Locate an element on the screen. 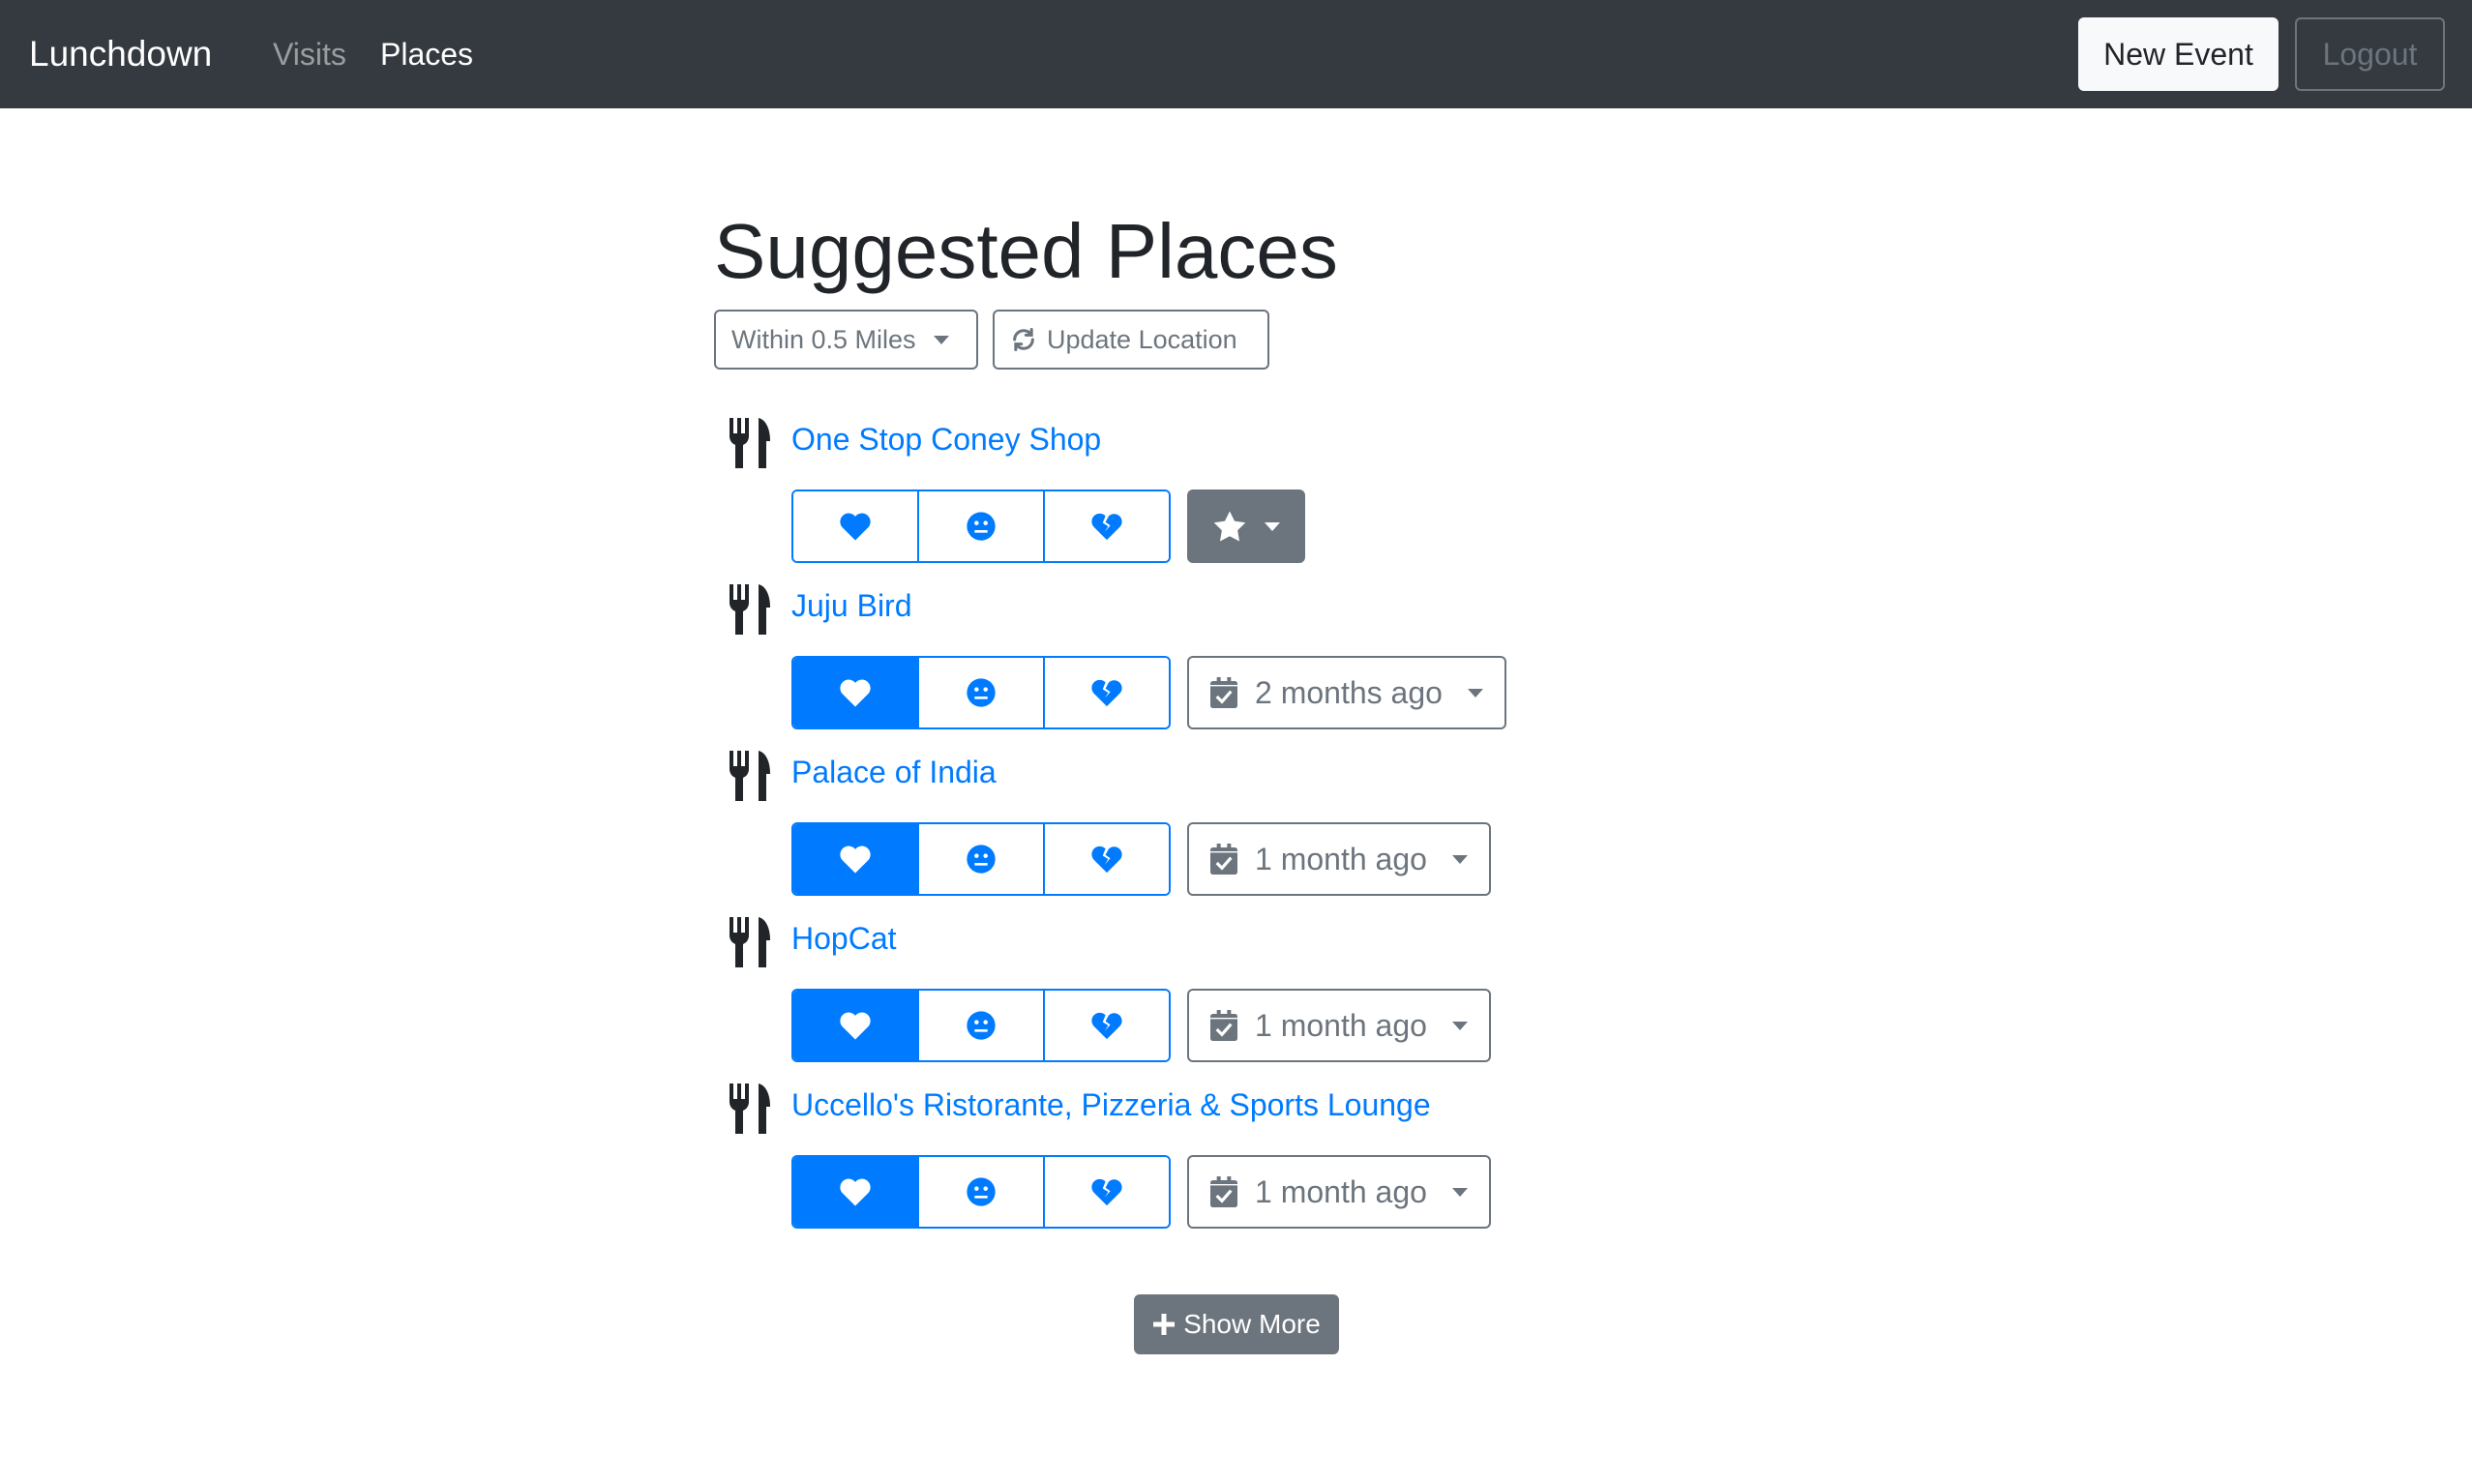  last-visit-dropdown: 2 months ago is located at coordinates (1346, 692).